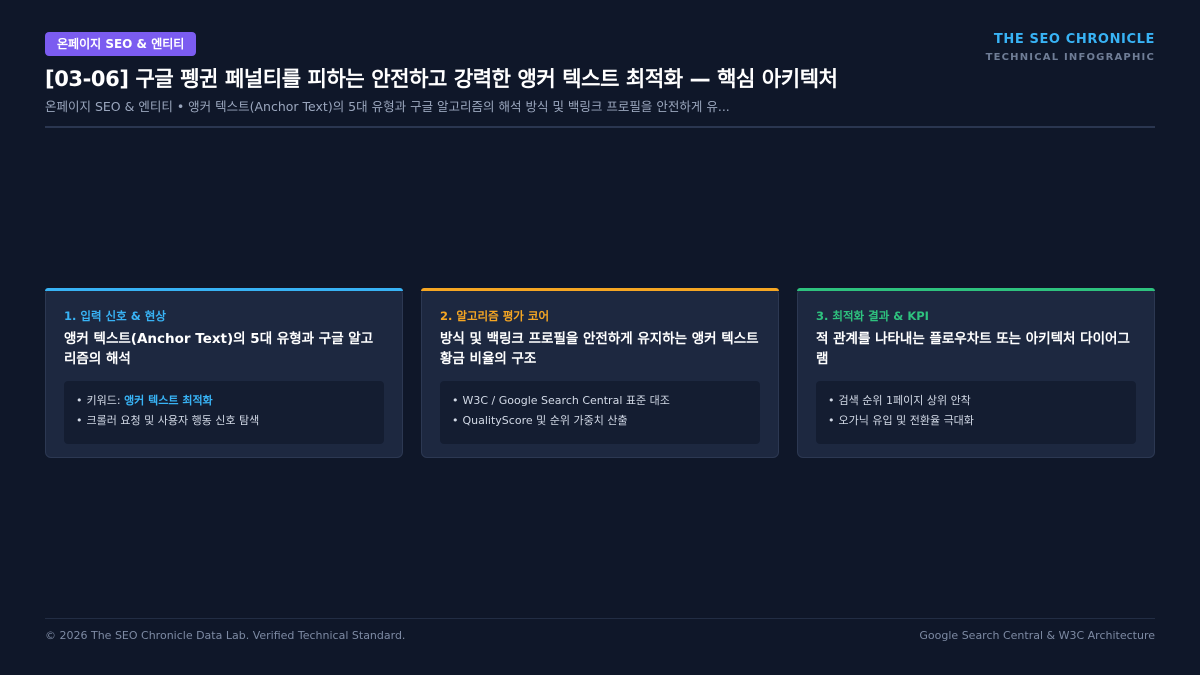  I want to click on list-item: • QualityScore 및 순위 가중치 산출, so click(600, 421).